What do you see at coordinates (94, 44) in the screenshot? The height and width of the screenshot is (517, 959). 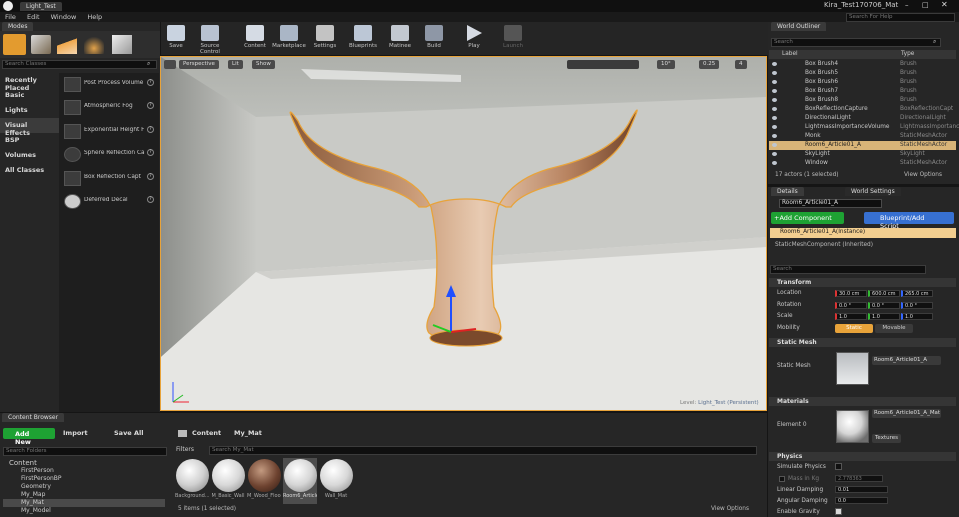 I see `foliage-mode-icon` at bounding box center [94, 44].